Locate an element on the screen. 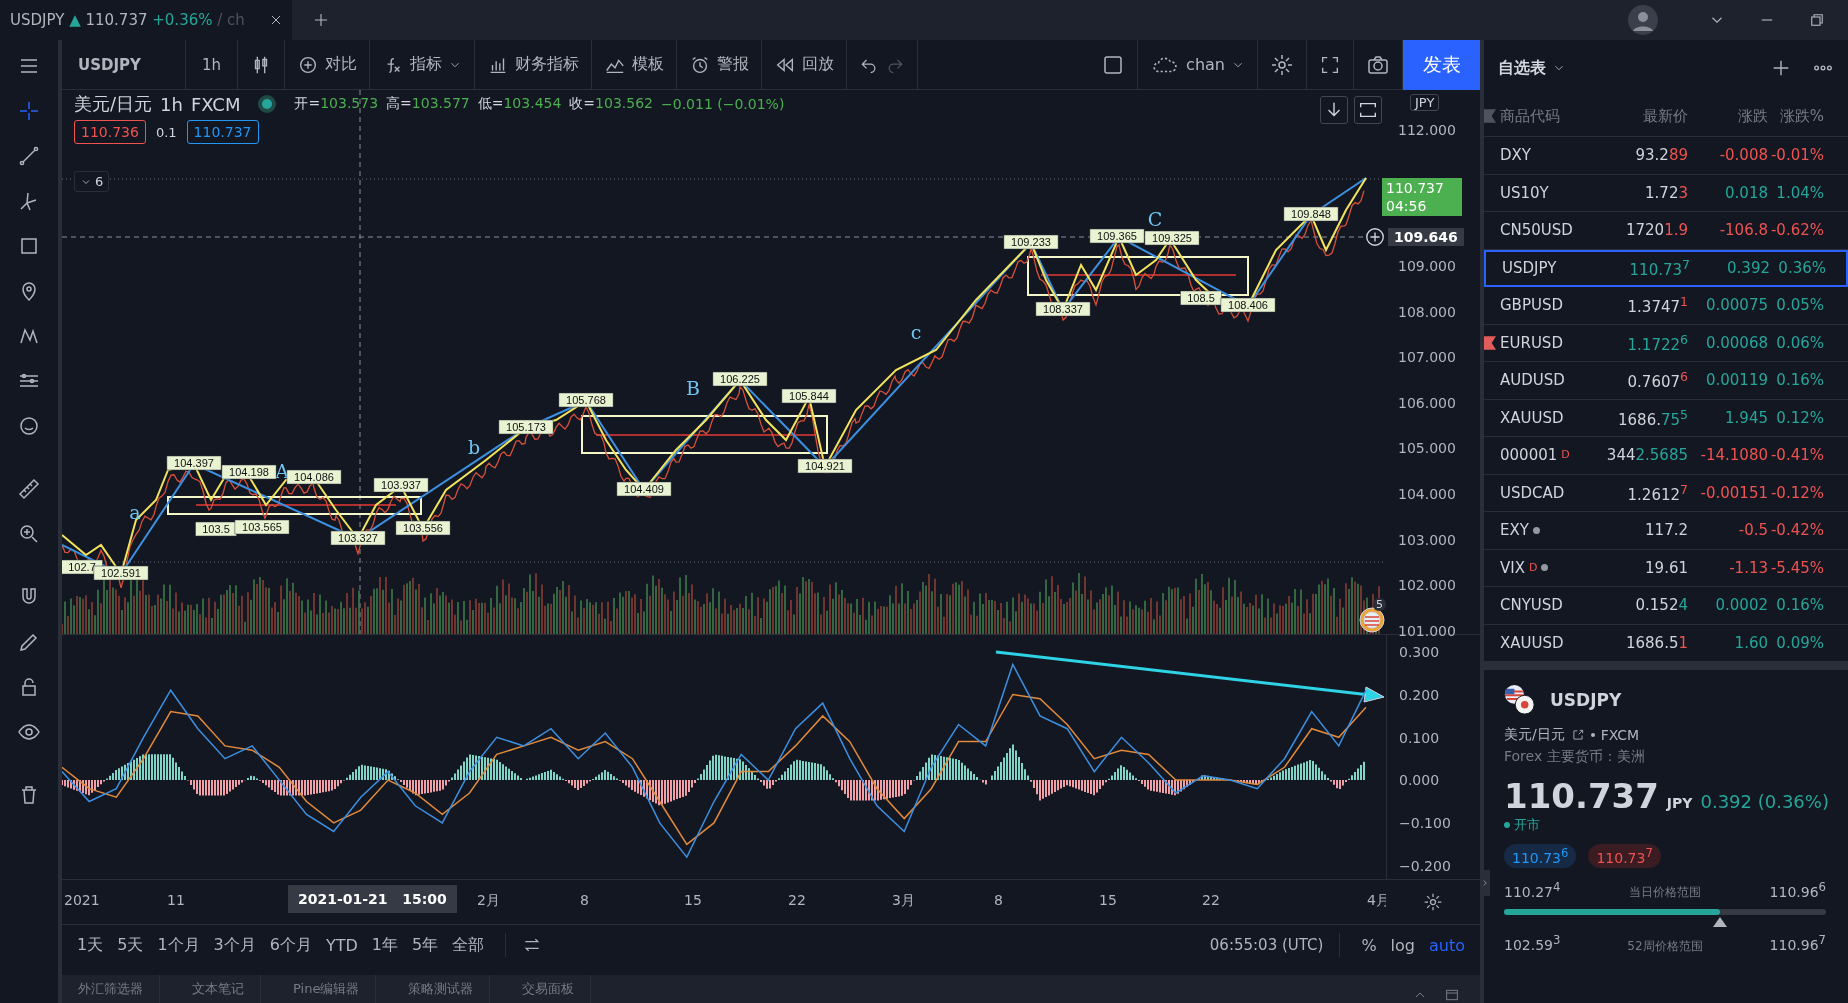 The width and height of the screenshot is (1848, 1003). watchlist-row: CN50USD 17201.9 -106.8 -0.62% is located at coordinates (1666, 231).